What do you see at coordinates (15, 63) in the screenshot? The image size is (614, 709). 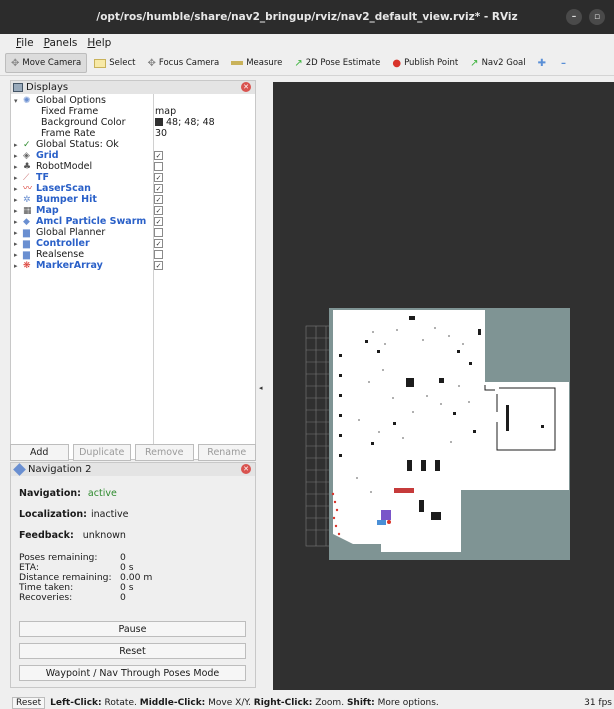 I see `move-camera-icon: ✥` at bounding box center [15, 63].